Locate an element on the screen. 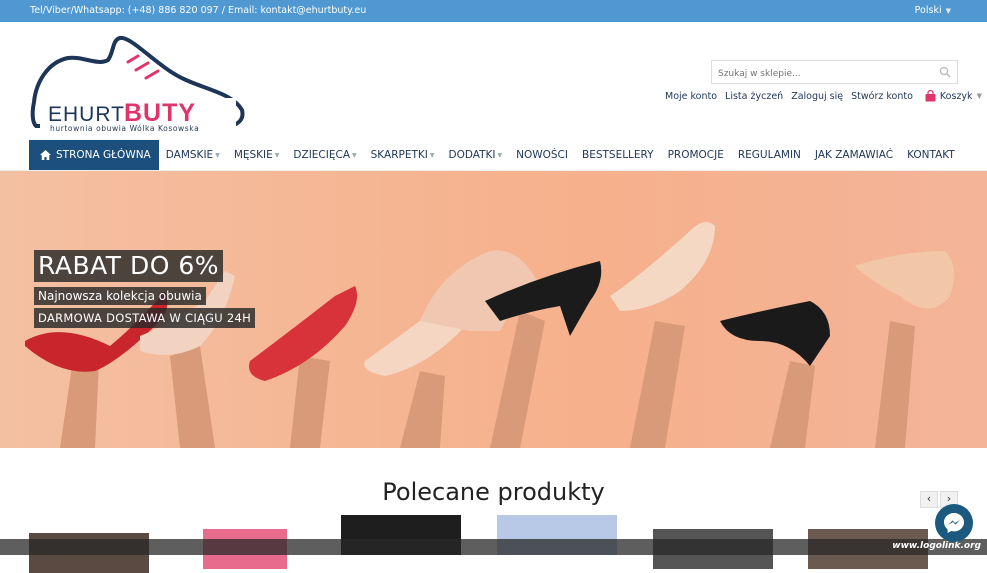  login-link: Zaloguj się is located at coordinates (817, 96).